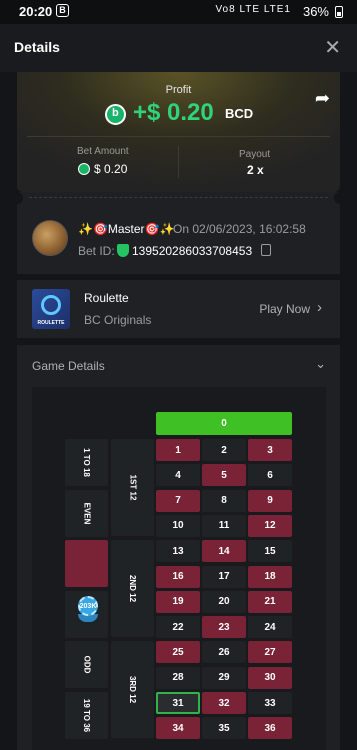 The height and width of the screenshot is (750, 357). What do you see at coordinates (270, 627) in the screenshot?
I see `number-cell: 24` at bounding box center [270, 627].